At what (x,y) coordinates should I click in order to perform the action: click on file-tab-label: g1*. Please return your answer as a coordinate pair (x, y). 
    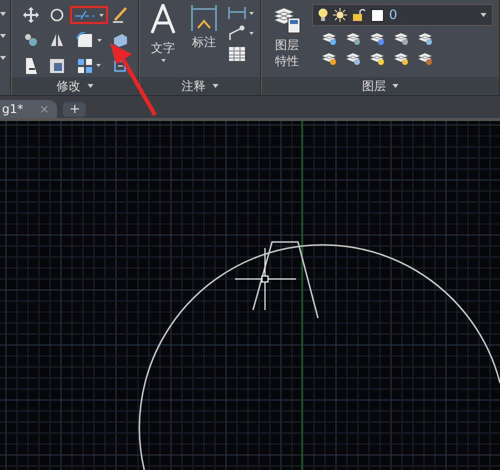
    Looking at the image, I should click on (13, 109).